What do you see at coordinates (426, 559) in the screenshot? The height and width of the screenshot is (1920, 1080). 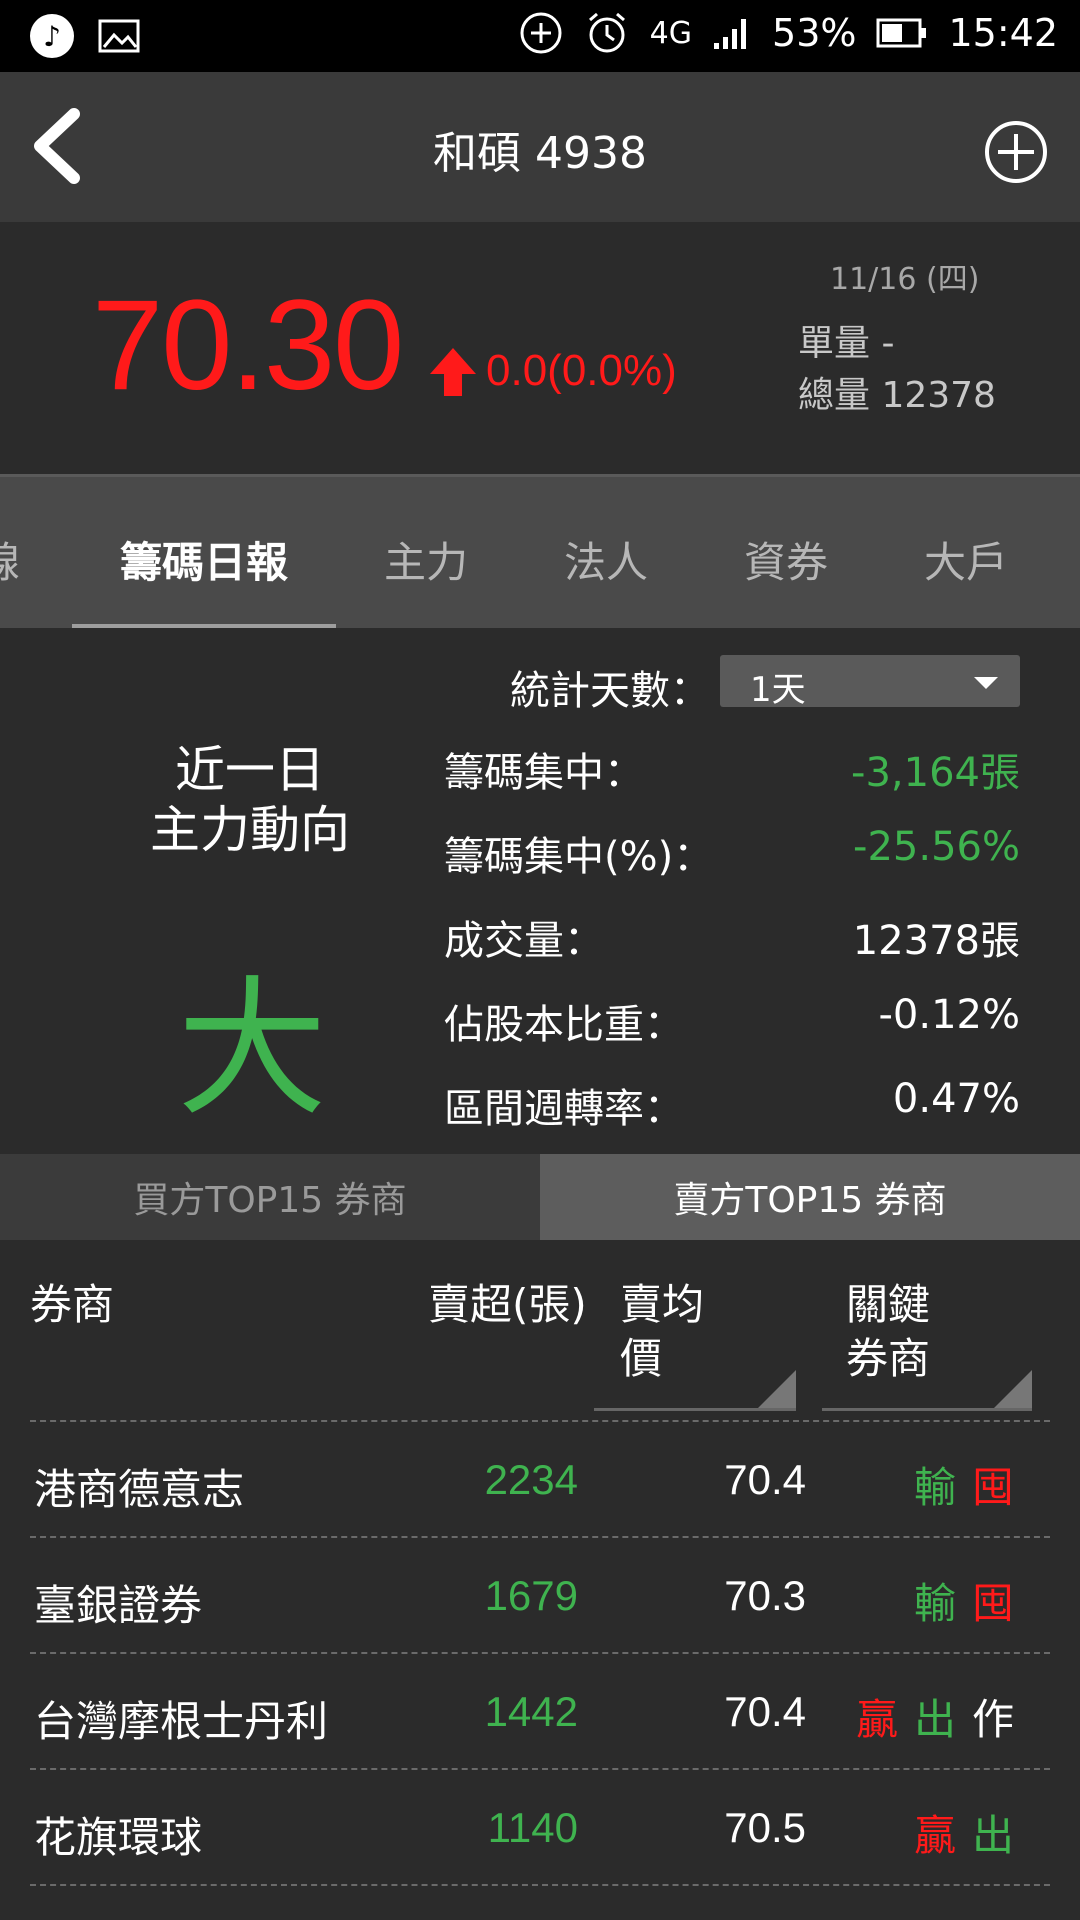 I see `tab-main-force: 主力` at bounding box center [426, 559].